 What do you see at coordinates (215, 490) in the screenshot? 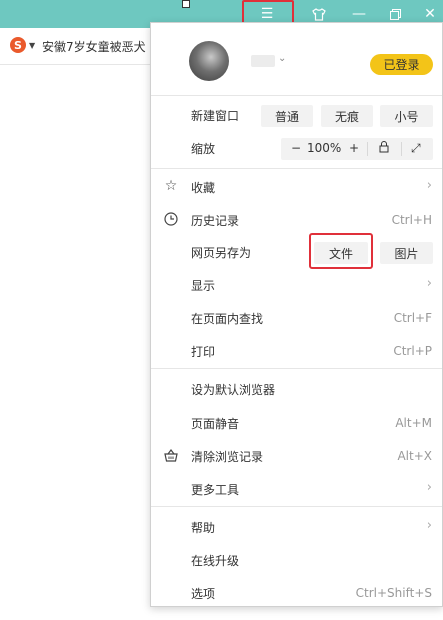
I see `menu-item-label: 更多工具` at bounding box center [215, 490].